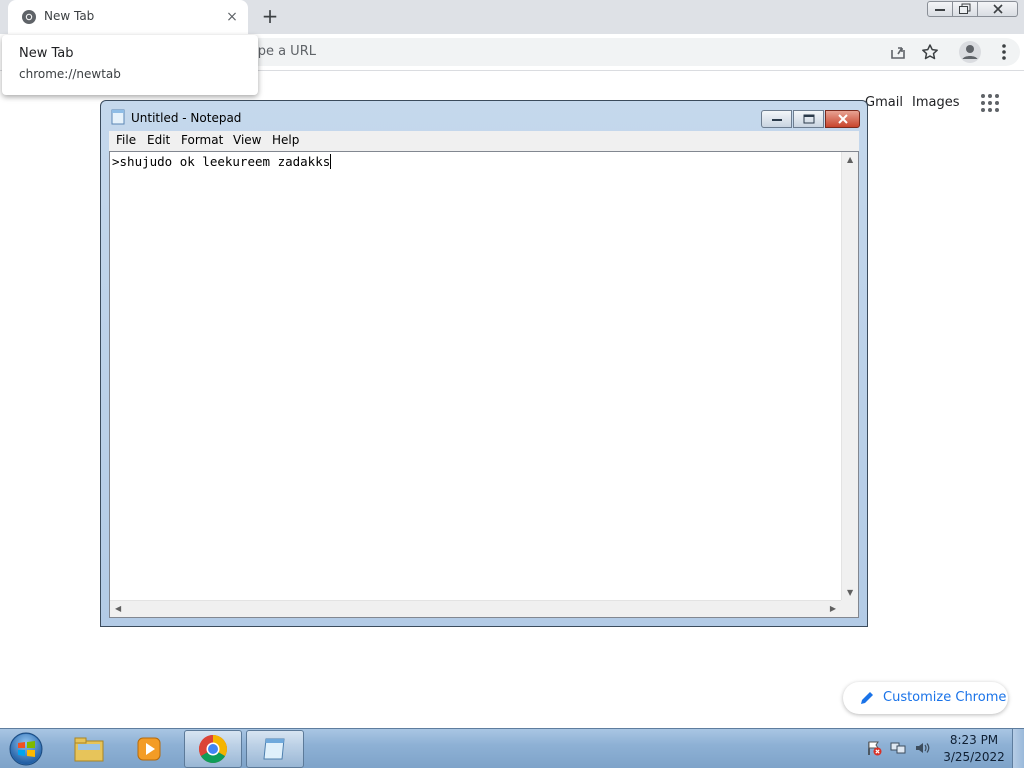 The height and width of the screenshot is (768, 1024). I want to click on folder-icon, so click(89, 749).